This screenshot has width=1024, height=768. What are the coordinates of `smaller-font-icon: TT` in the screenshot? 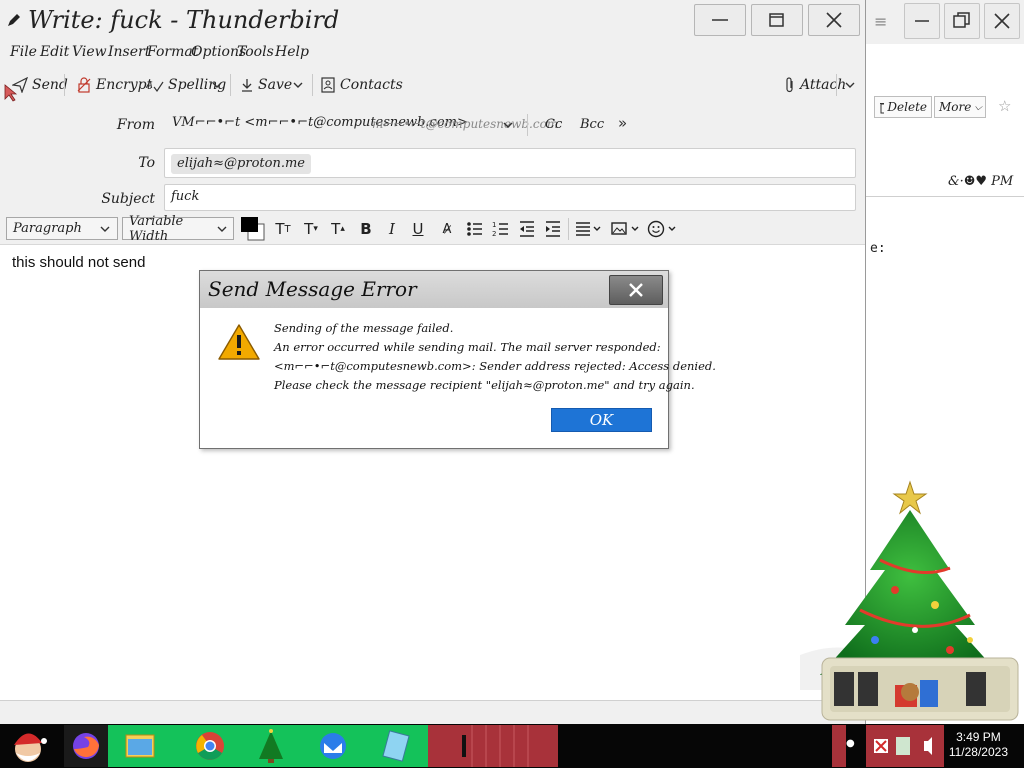 It's located at (283, 229).